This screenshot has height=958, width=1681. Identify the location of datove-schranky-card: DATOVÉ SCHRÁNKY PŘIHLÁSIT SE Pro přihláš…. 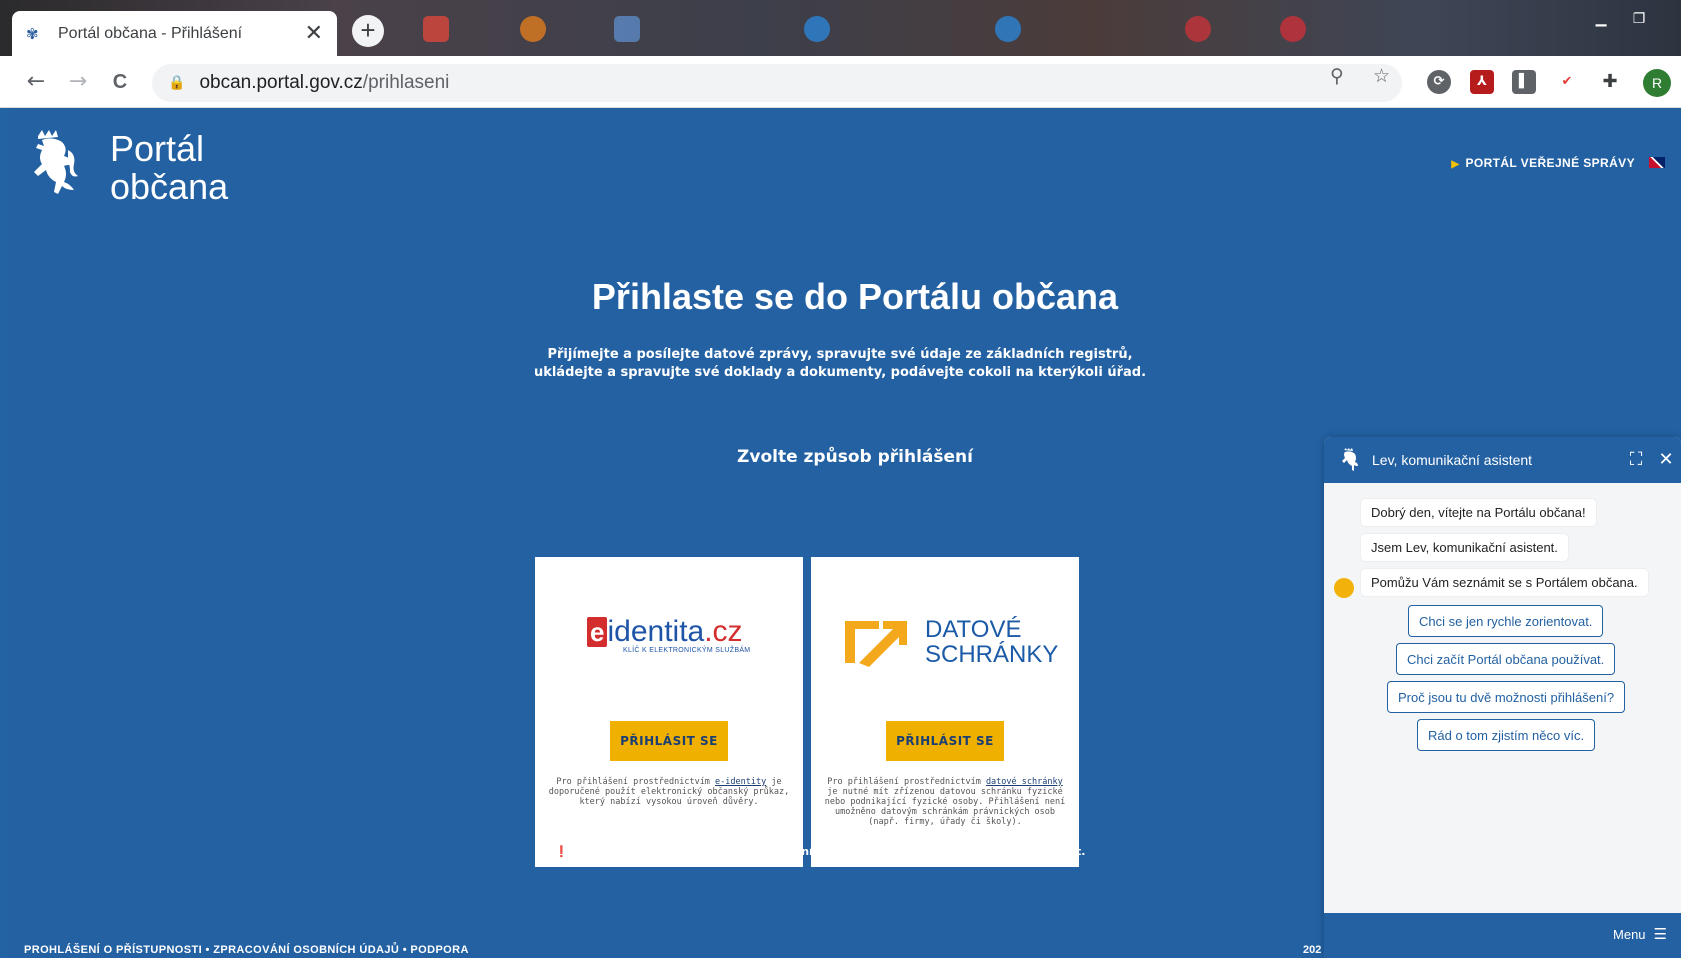
(945, 712).